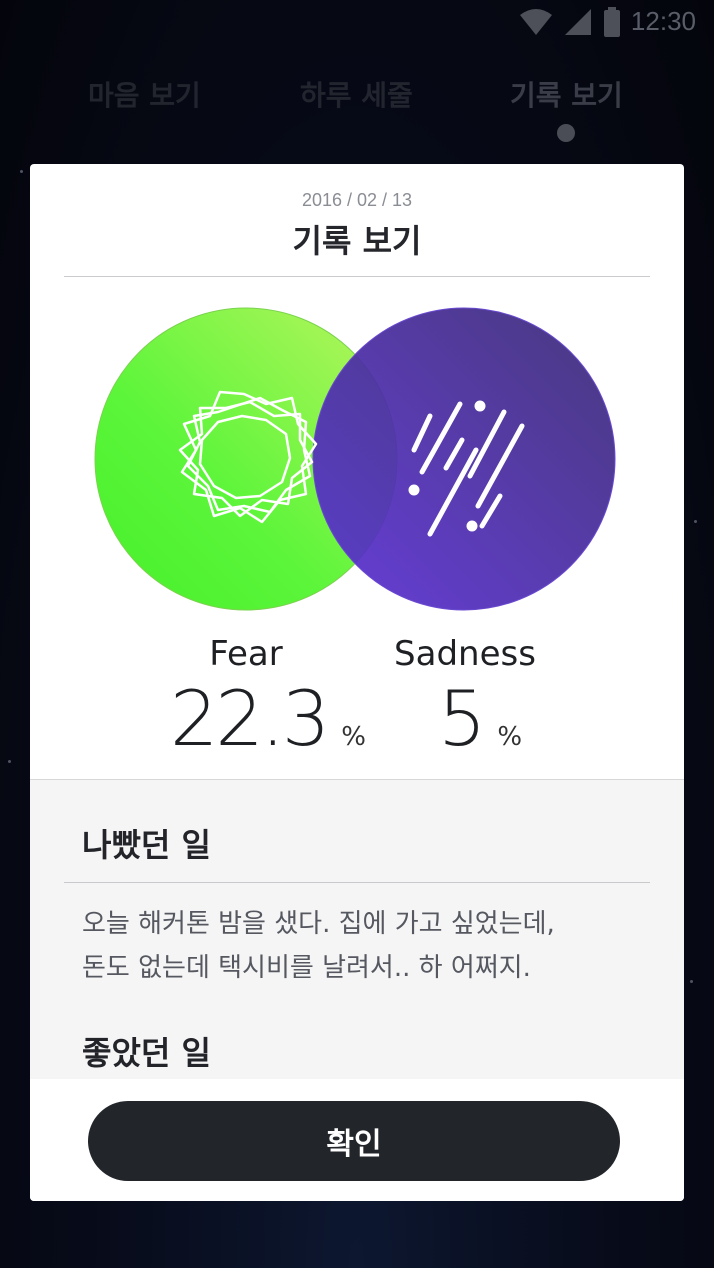 The width and height of the screenshot is (714, 1268). Describe the element at coordinates (464, 459) in the screenshot. I see `sadness-circle` at that location.